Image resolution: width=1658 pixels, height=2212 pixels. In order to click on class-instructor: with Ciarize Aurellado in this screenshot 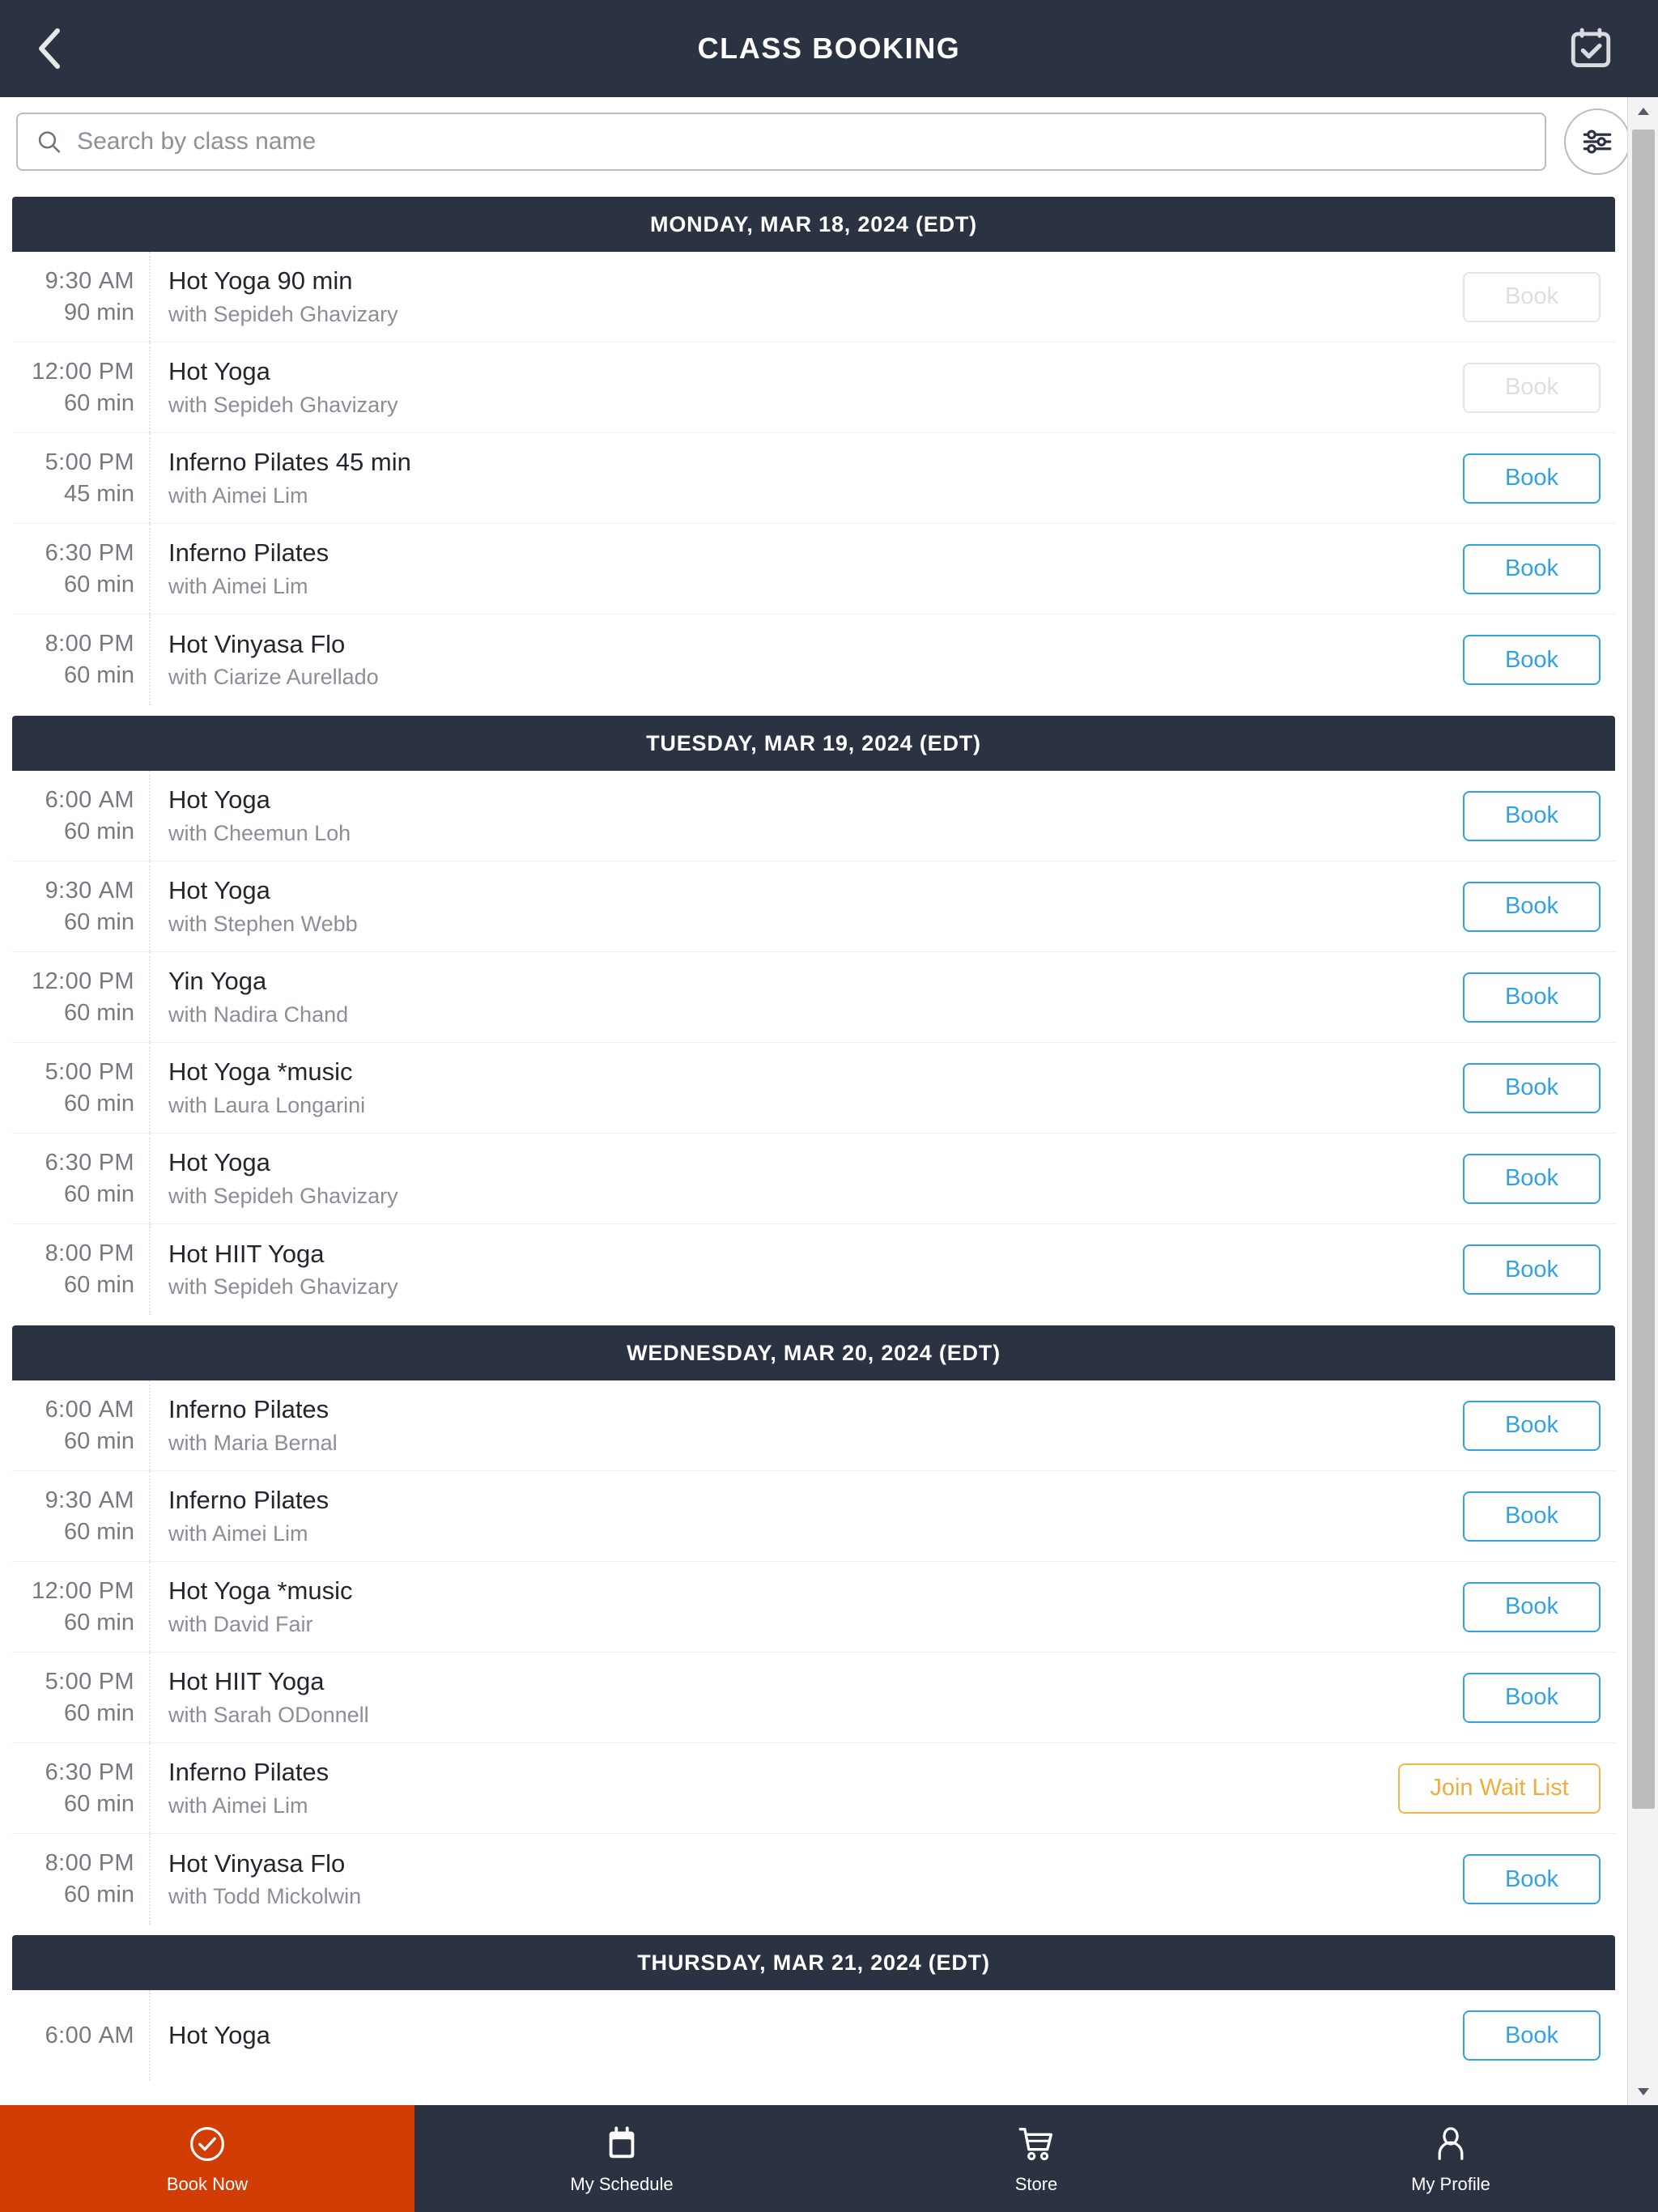, I will do `click(273, 678)`.